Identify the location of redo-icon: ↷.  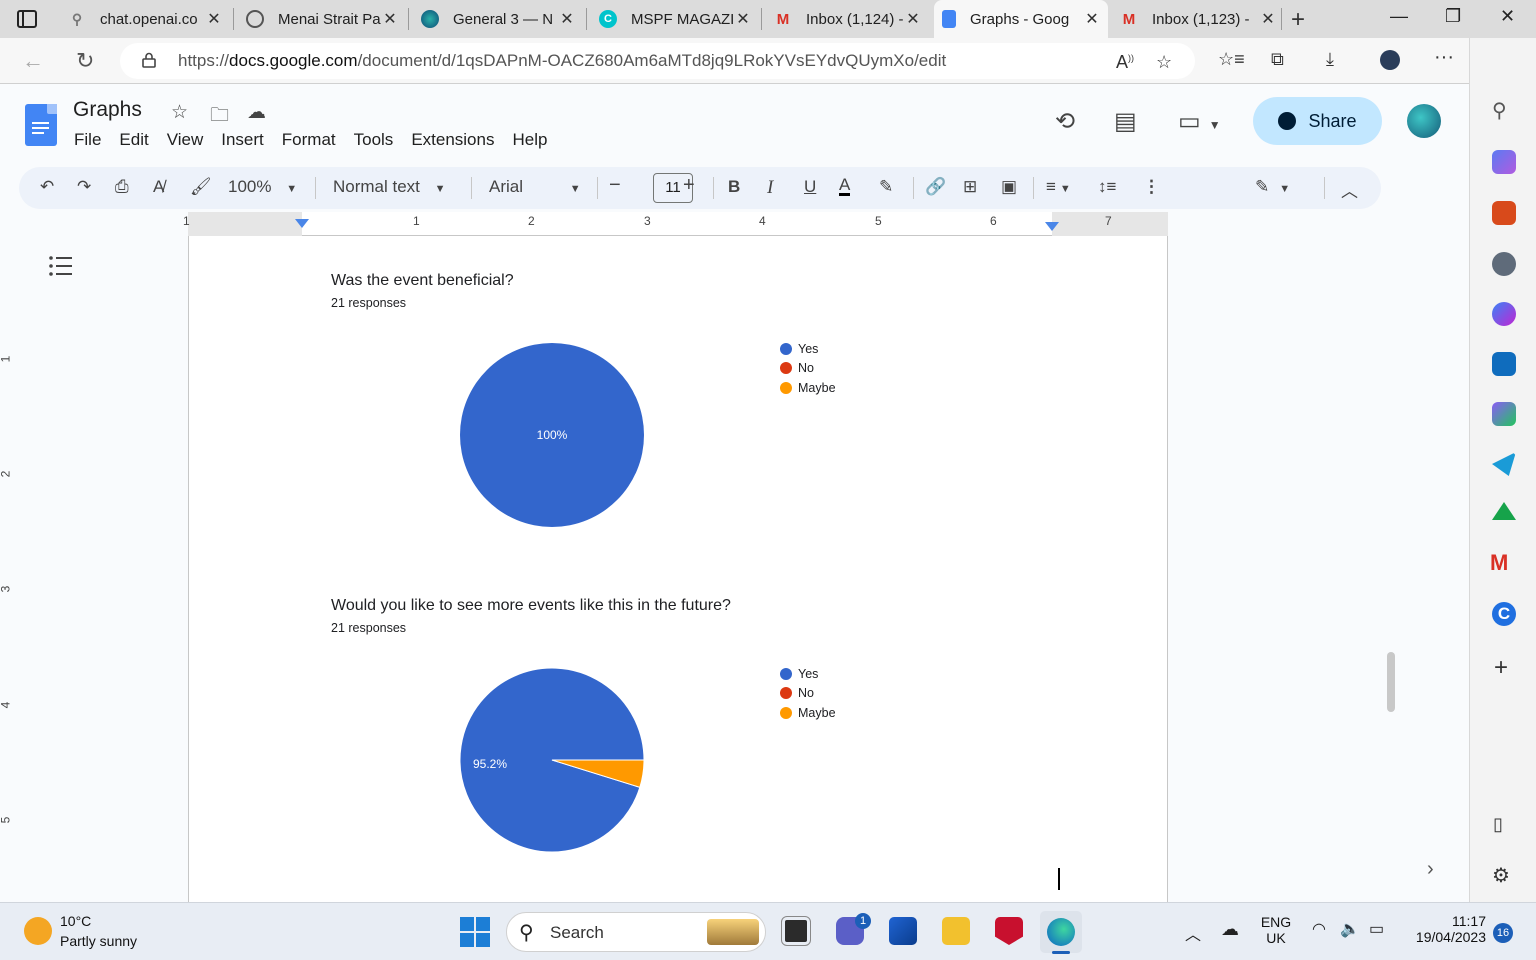
(84, 187).